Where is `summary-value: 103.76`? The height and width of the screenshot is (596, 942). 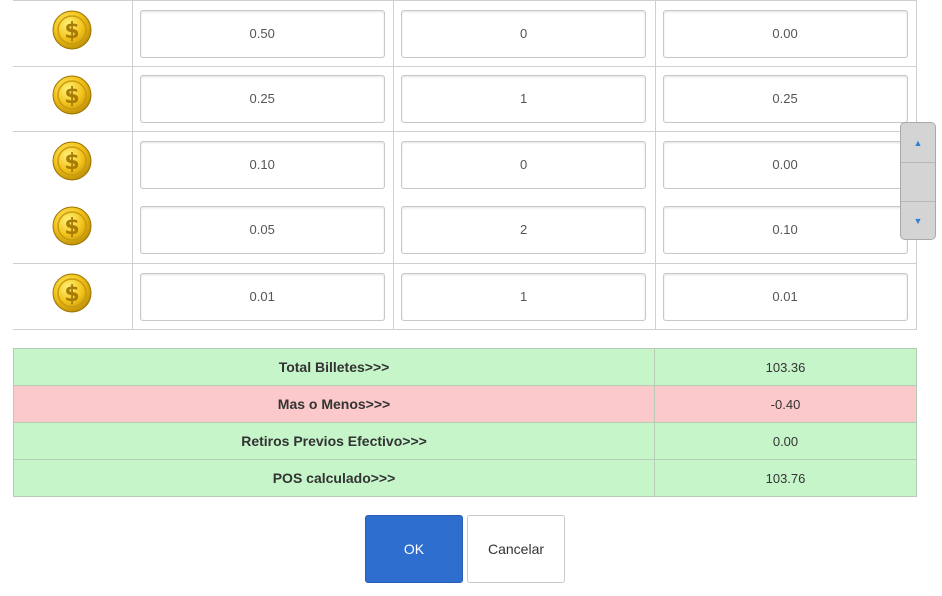
summary-value: 103.76 is located at coordinates (785, 478).